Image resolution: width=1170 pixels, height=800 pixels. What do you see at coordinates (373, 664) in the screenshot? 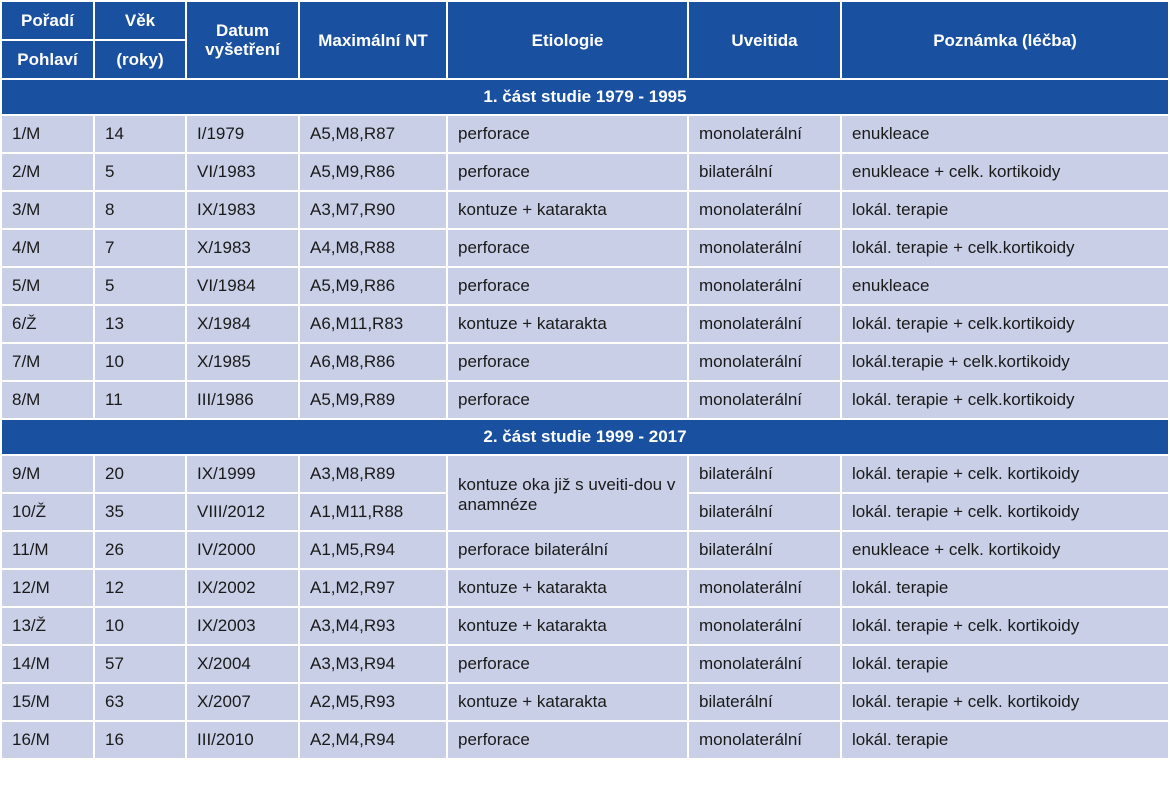
I see `nt-cell: A3,M3,R94` at bounding box center [373, 664].